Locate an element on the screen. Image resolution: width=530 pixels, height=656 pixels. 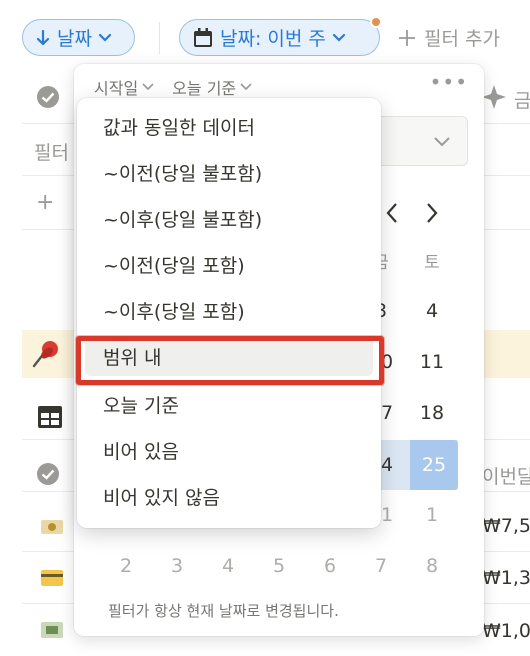
calendar-day: 5 is located at coordinates (279, 566).